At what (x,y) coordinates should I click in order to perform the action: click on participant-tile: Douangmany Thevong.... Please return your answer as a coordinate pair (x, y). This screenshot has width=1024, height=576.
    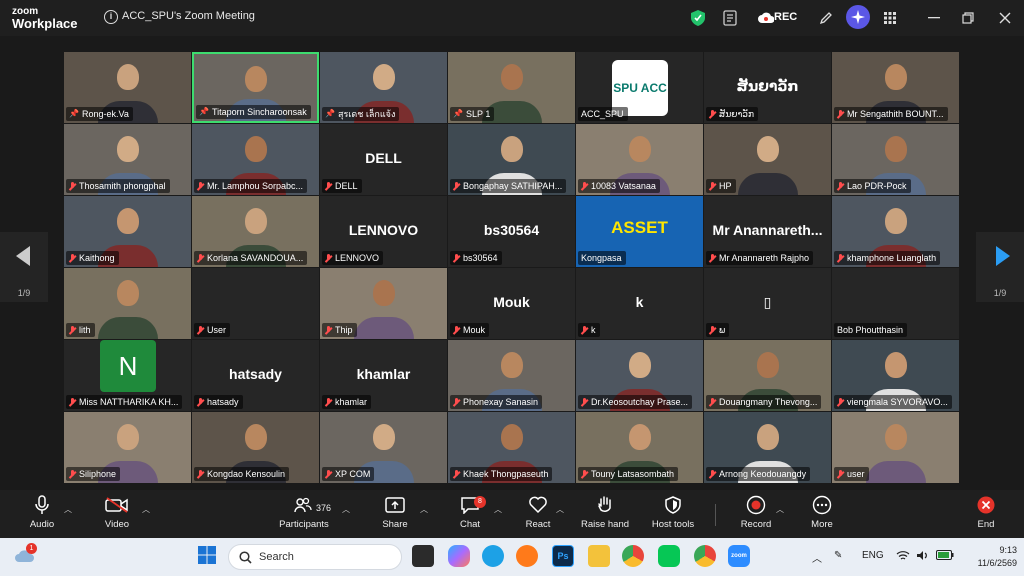
    Looking at the image, I should click on (767, 375).